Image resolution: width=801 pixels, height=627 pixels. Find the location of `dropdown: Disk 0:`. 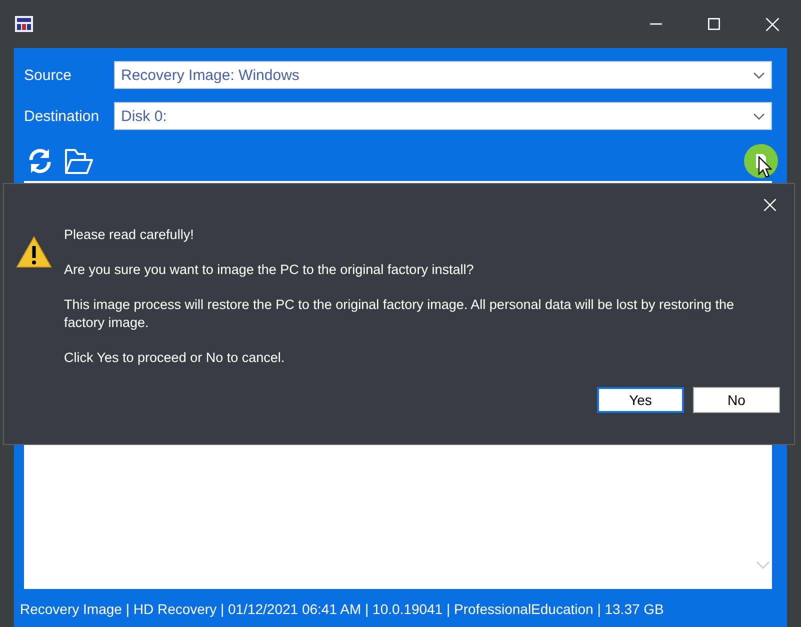

dropdown: Disk 0: is located at coordinates (443, 116).